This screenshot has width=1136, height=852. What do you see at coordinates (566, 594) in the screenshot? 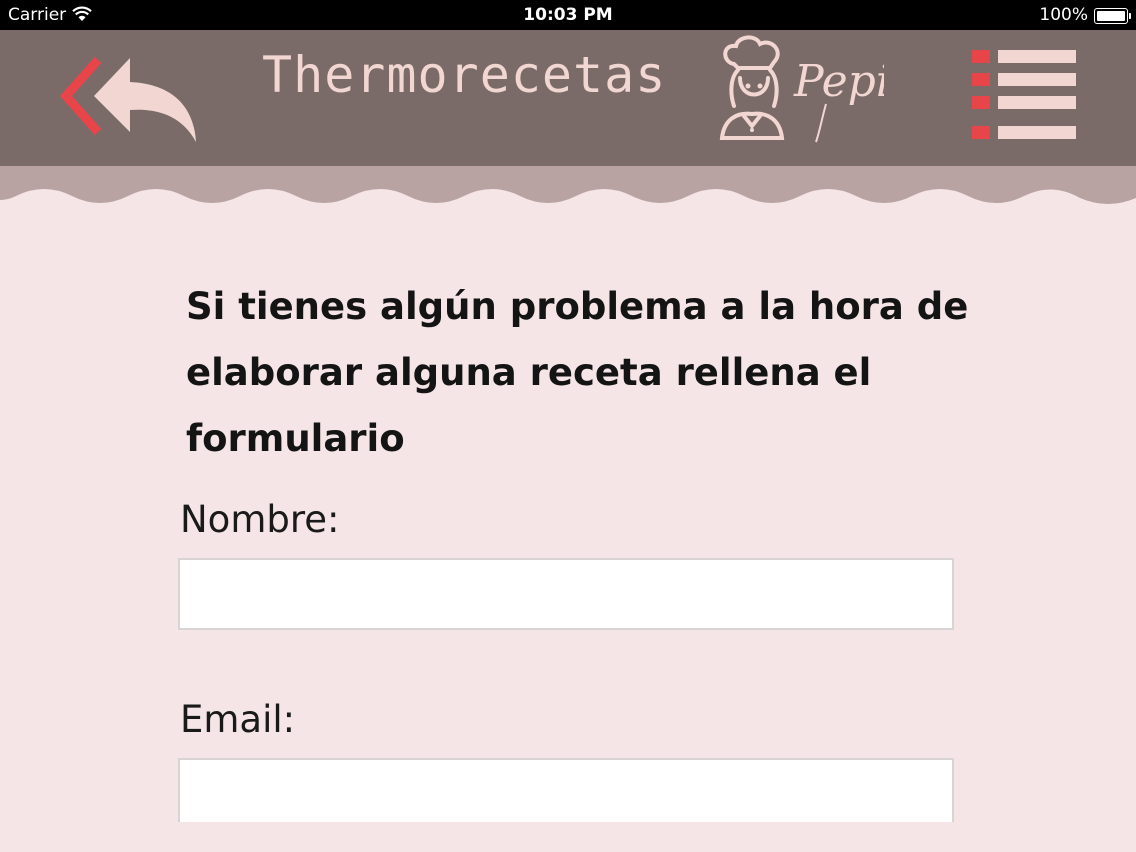
I see `name-field` at bounding box center [566, 594].